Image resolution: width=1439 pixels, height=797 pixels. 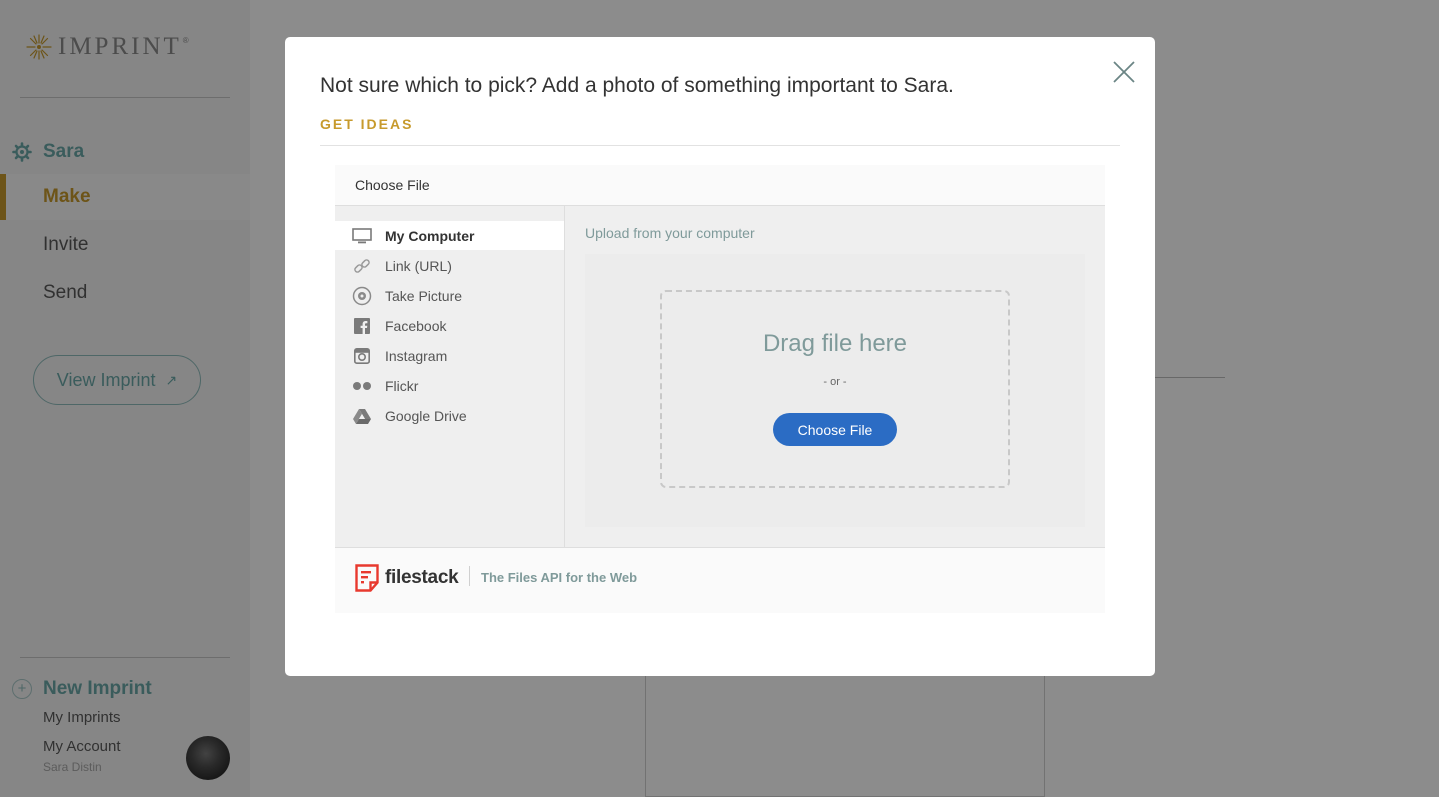 I want to click on source-link-url: Link (URL), so click(x=449, y=265).